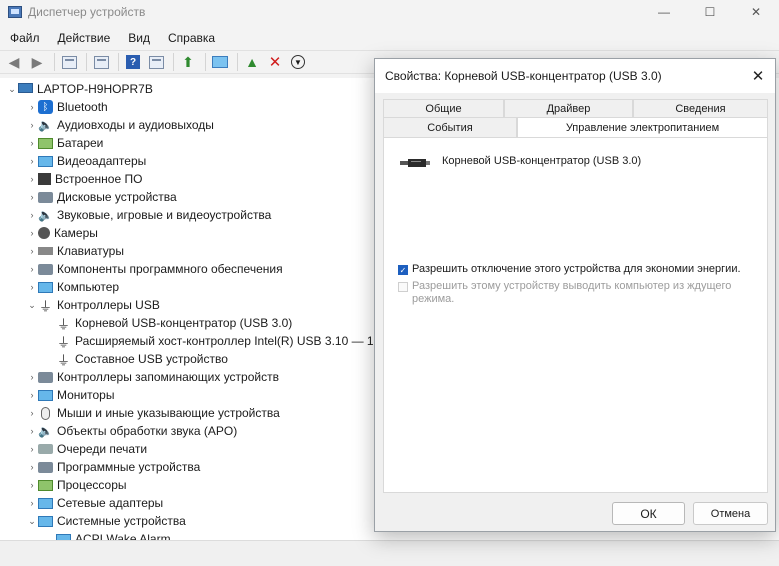 Image resolution: width=779 pixels, height=566 pixels. Describe the element at coordinates (389, 12) in the screenshot. I see `title-bar: Диспетчер устройств — ☐ ✕` at that location.